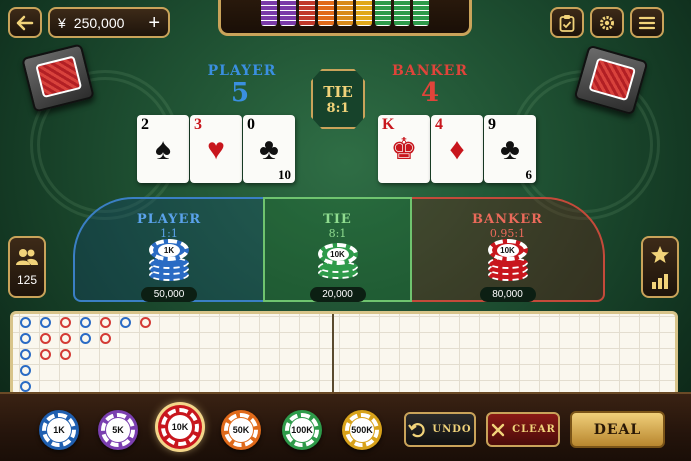 This screenshot has width=691, height=461. I want to click on history-button, so click(567, 22).